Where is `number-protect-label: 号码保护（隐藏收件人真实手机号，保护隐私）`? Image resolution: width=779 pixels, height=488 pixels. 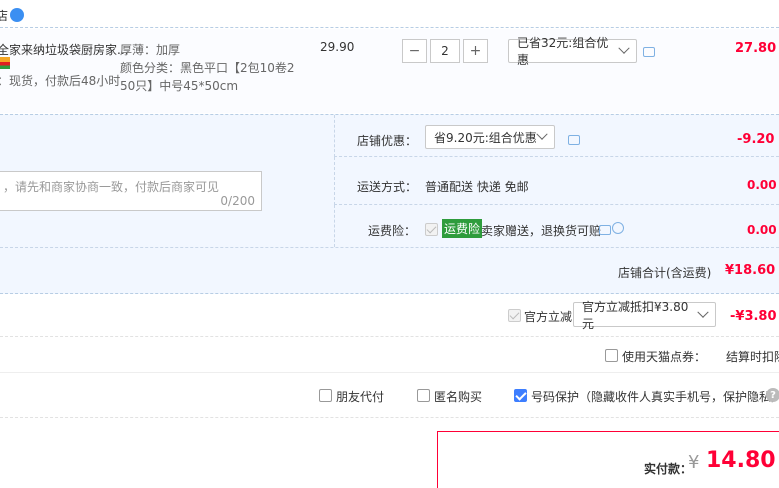
number-protect-label: 号码保护（隐藏收件人真实手机号，保护隐私） is located at coordinates (655, 396).